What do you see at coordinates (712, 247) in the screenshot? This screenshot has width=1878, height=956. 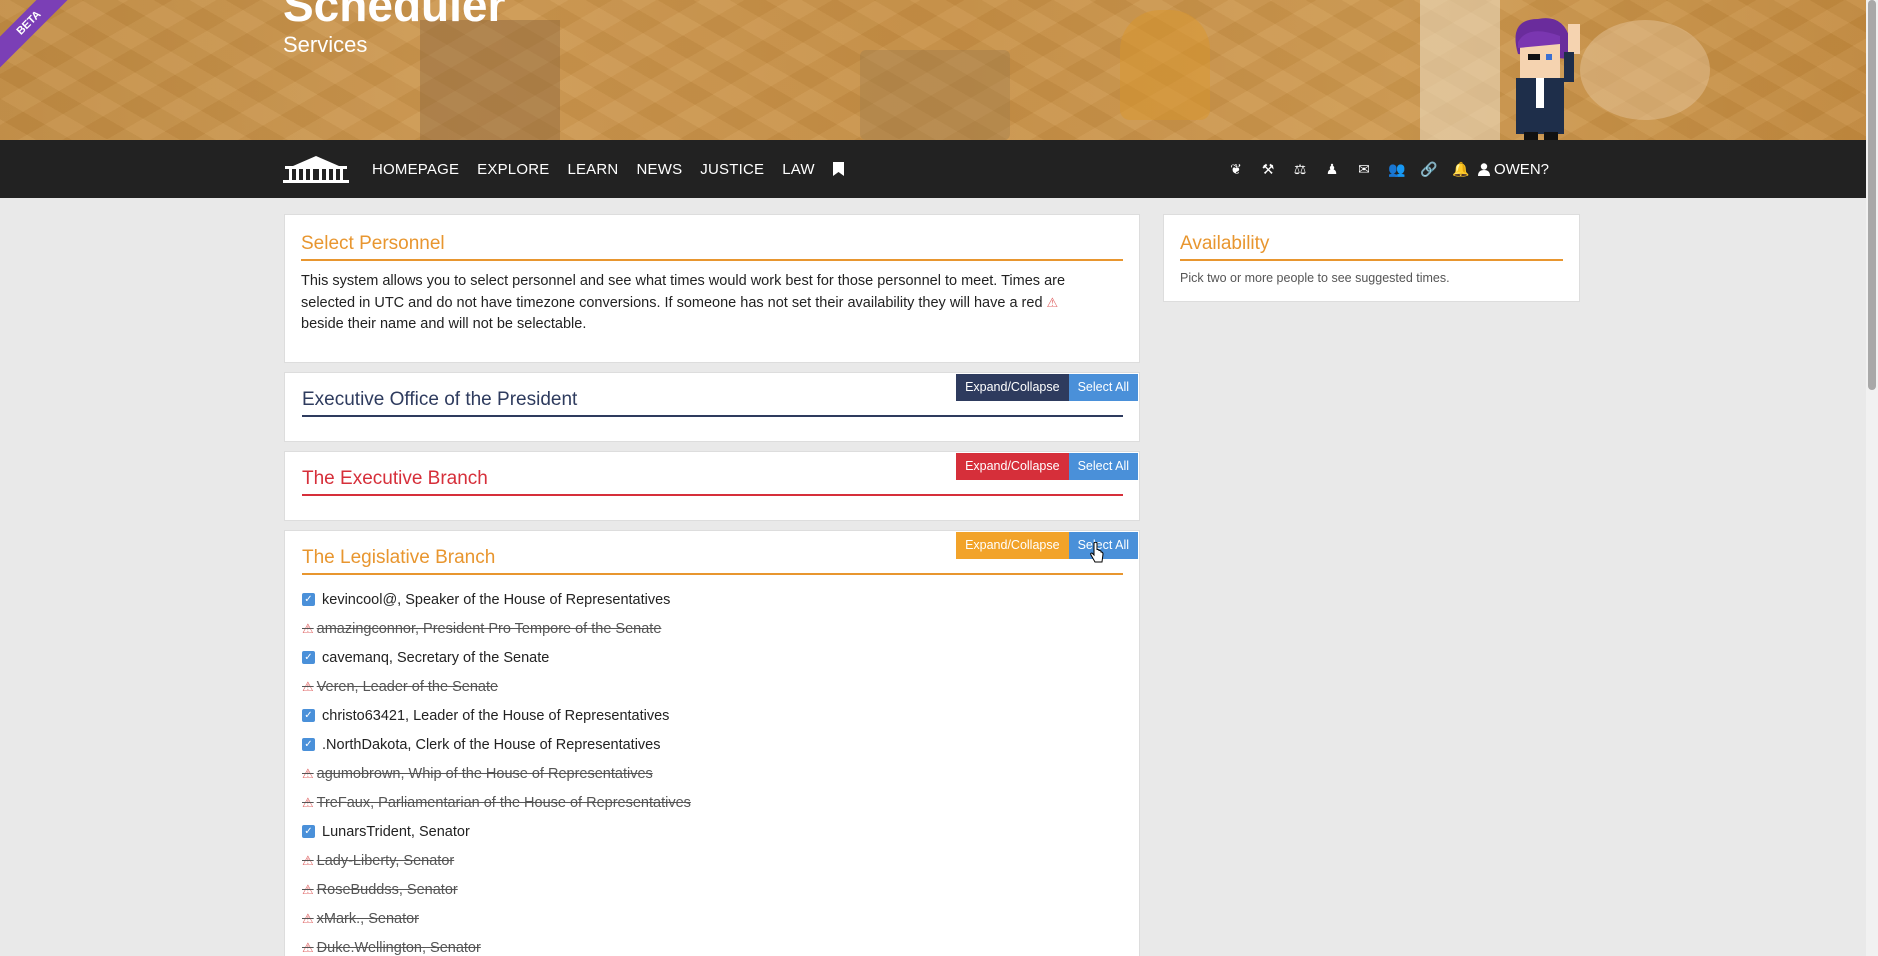 I see `select-personnel-title: Select Personnel` at bounding box center [712, 247].